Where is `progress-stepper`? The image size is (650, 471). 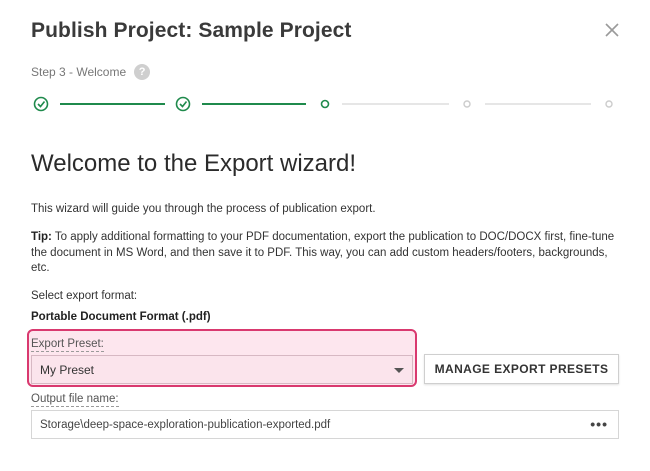
progress-stepper is located at coordinates (323, 104).